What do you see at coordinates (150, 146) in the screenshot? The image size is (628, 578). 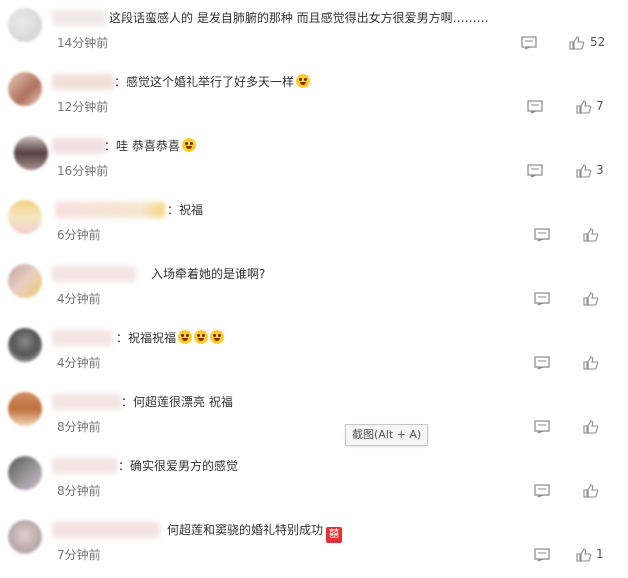 I see `comment-text: ：哇 恭喜恭喜` at bounding box center [150, 146].